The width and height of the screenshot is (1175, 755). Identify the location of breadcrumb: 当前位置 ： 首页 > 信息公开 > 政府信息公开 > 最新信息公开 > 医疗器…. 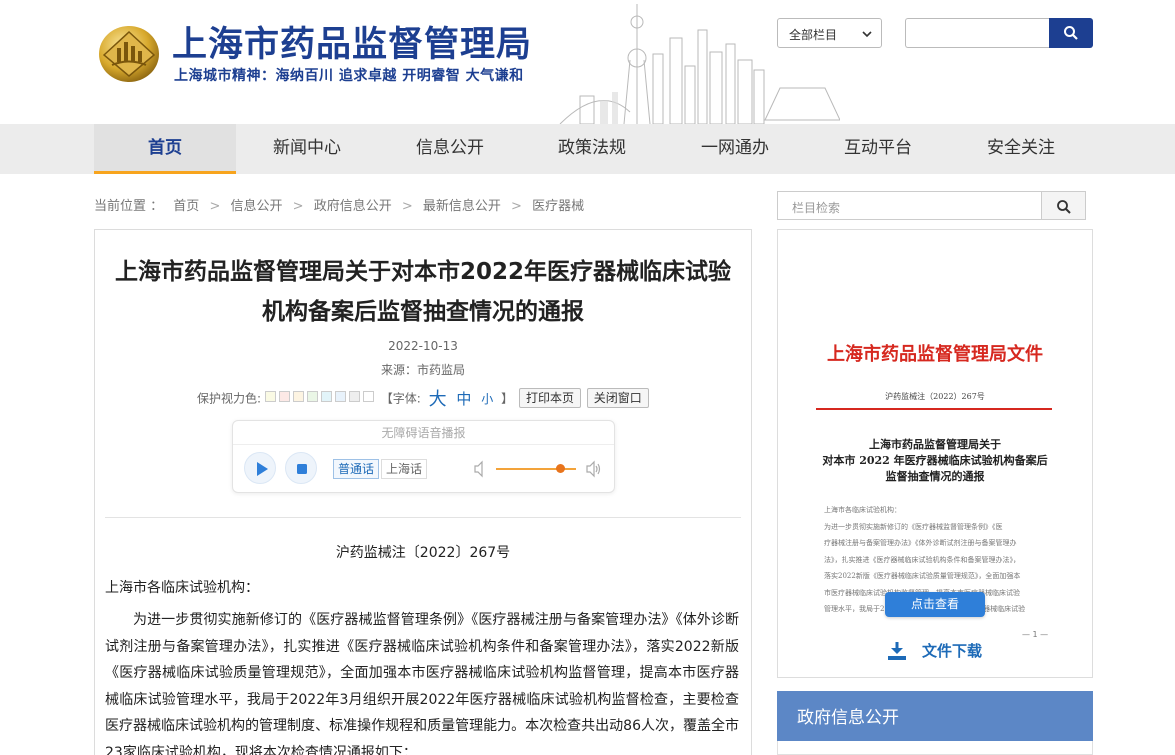
(342, 204).